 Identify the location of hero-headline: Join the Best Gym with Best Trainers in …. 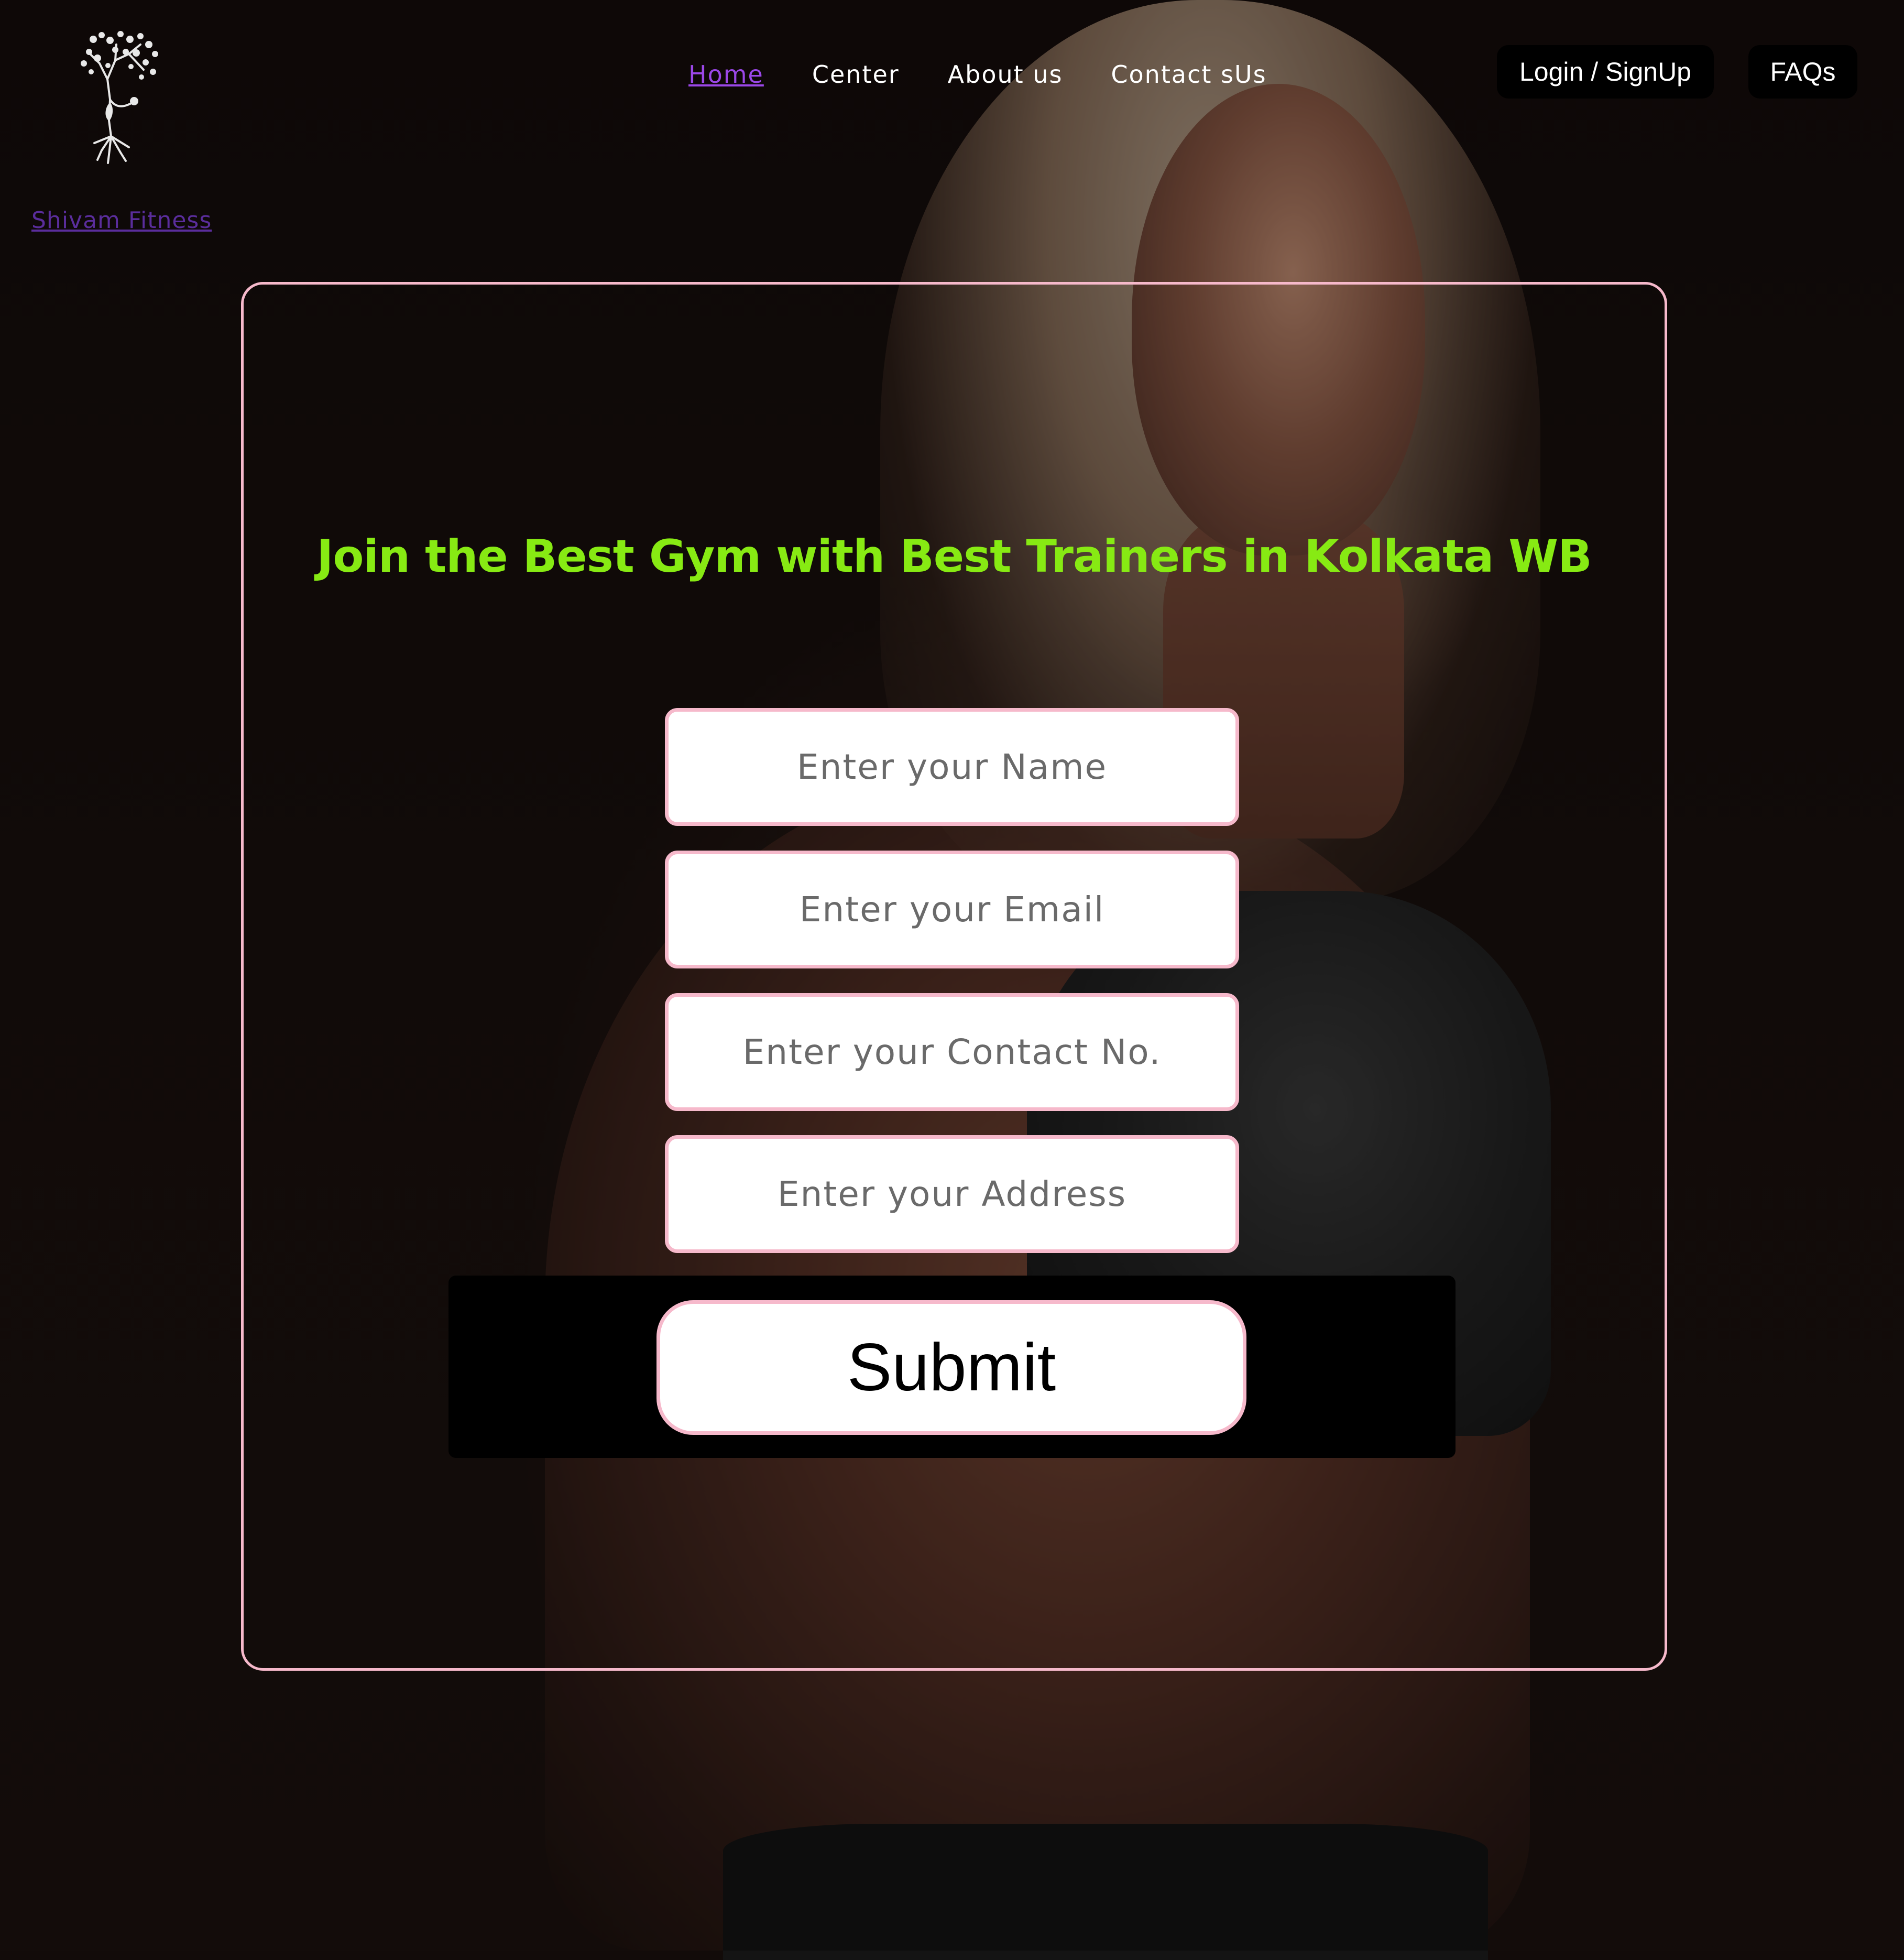
(954, 556).